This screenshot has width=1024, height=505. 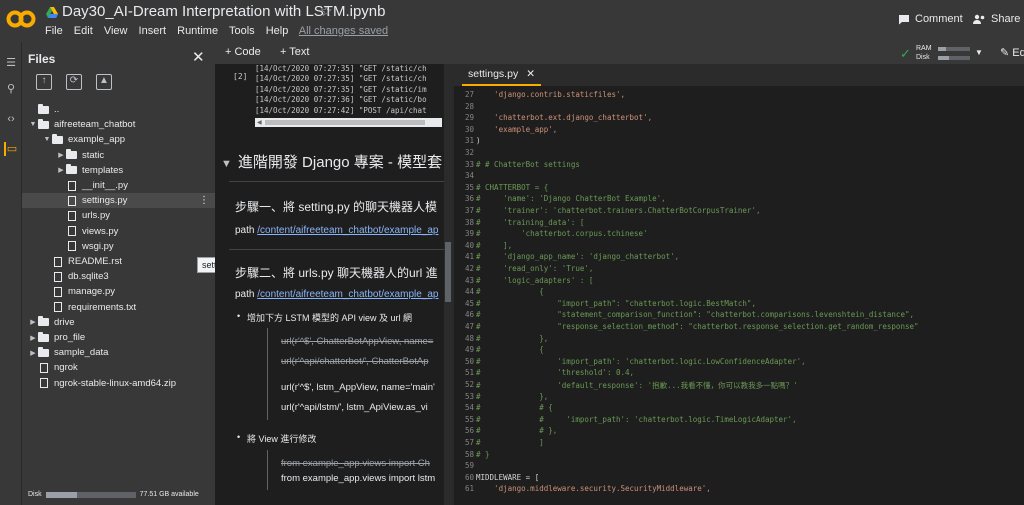 What do you see at coordinates (341, 79) in the screenshot?
I see `output-line: [14/Oct/2020 07:27:35] "GET /static/ch` at bounding box center [341, 79].